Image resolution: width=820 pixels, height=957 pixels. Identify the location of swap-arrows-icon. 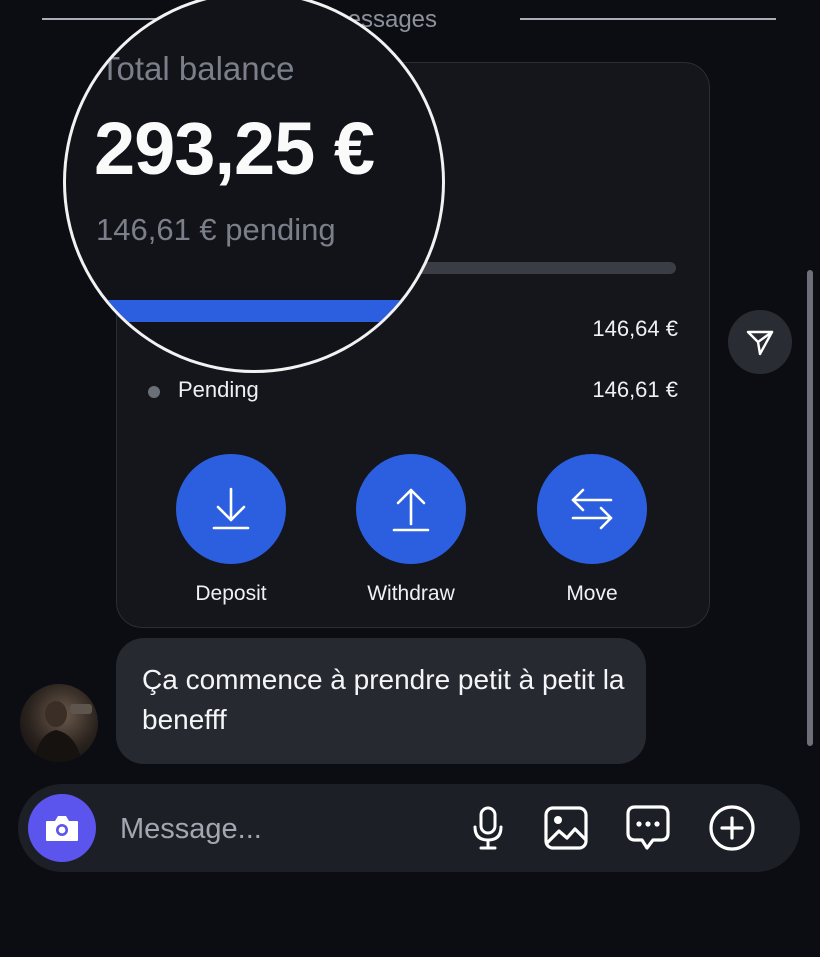
(592, 509).